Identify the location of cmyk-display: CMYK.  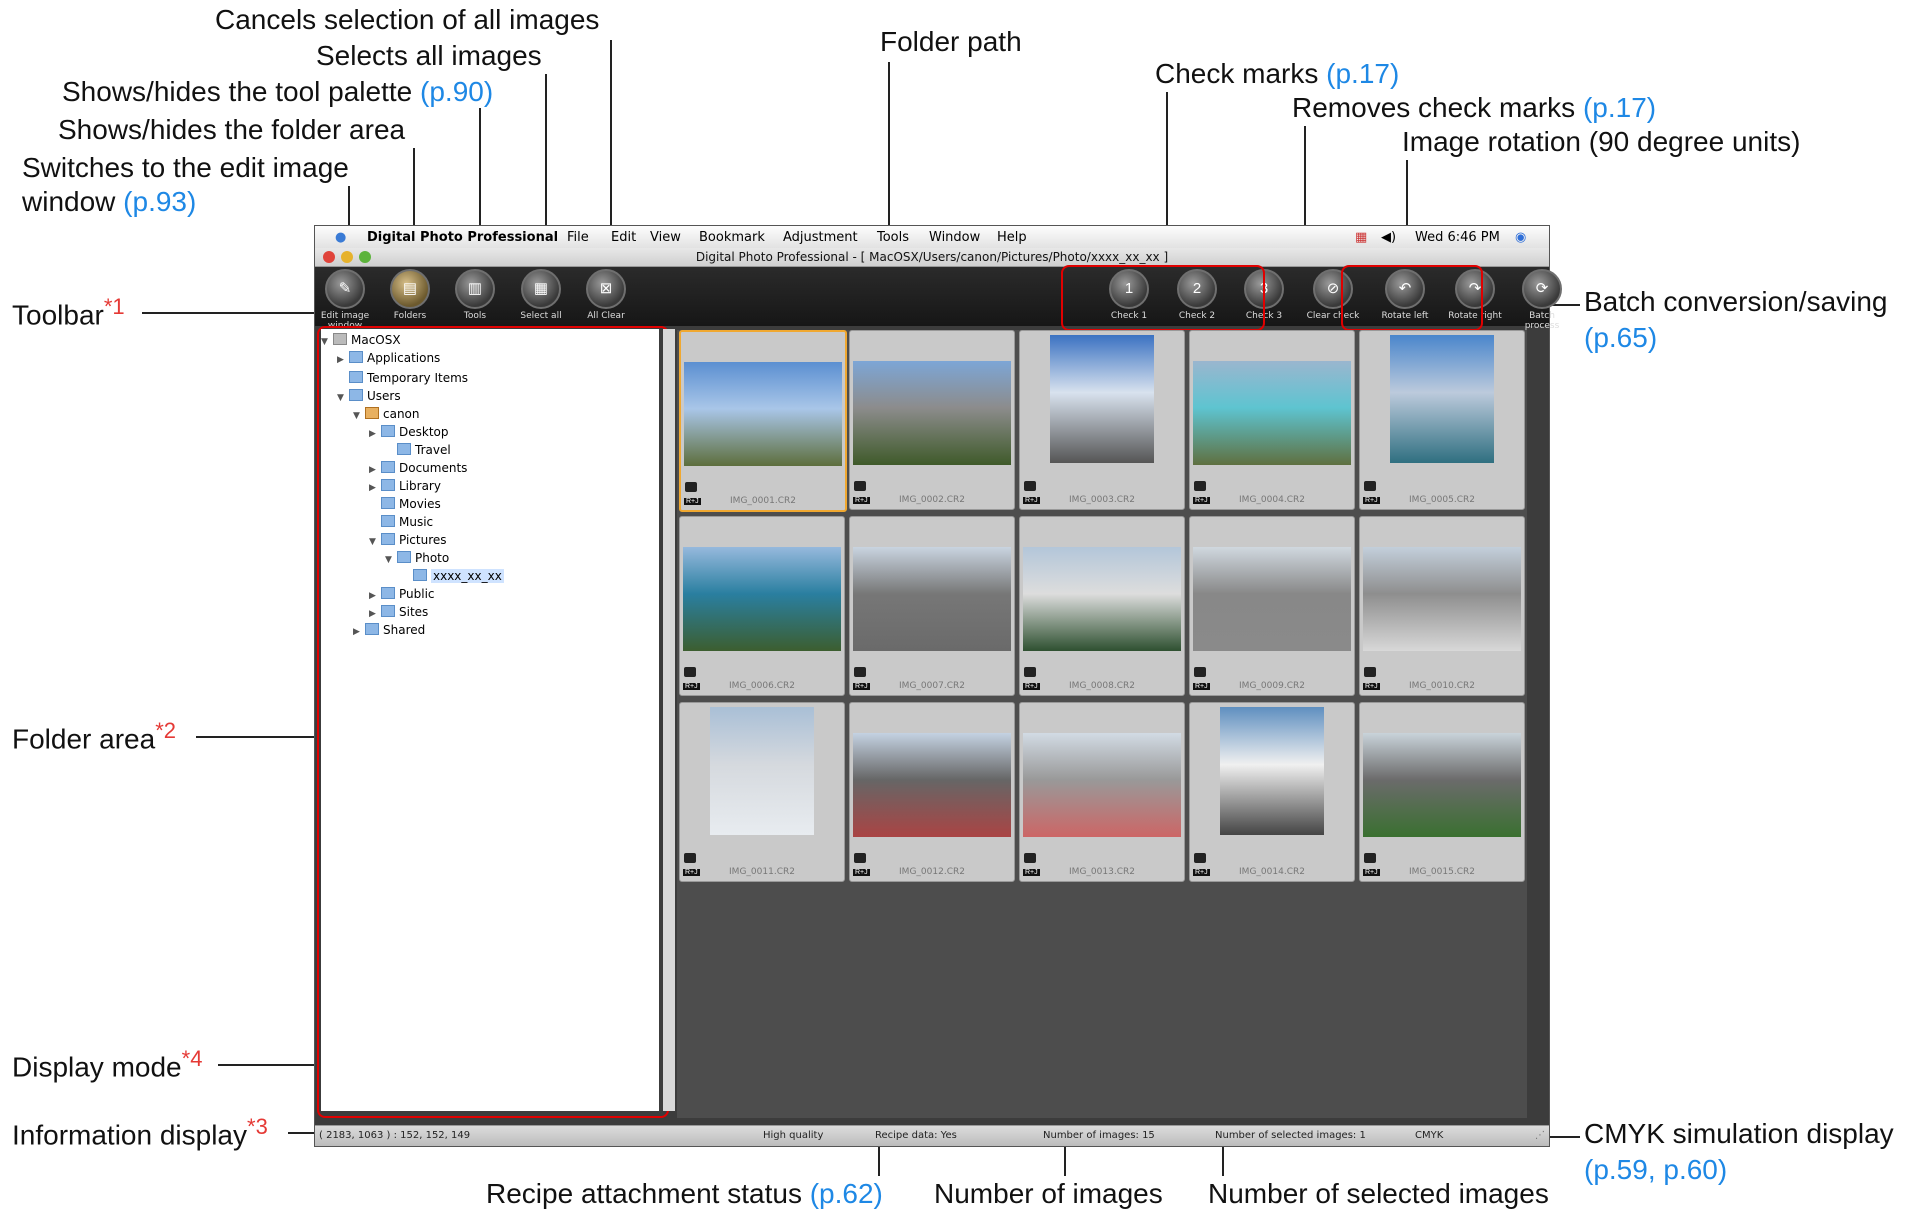
(1429, 1135).